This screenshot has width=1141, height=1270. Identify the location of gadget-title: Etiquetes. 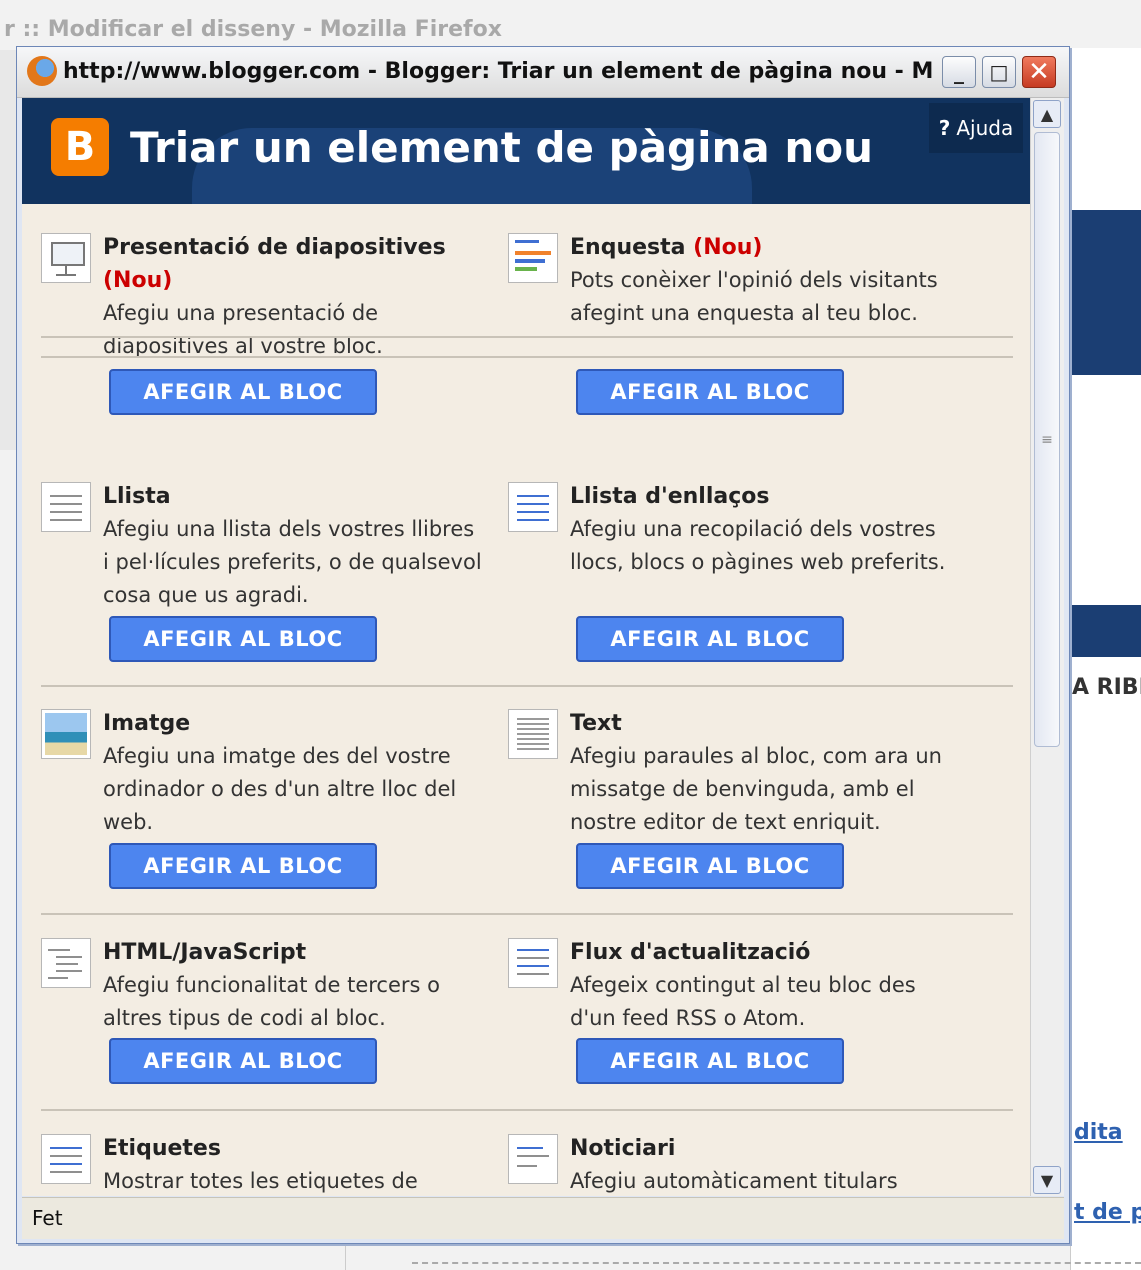
(162, 1148).